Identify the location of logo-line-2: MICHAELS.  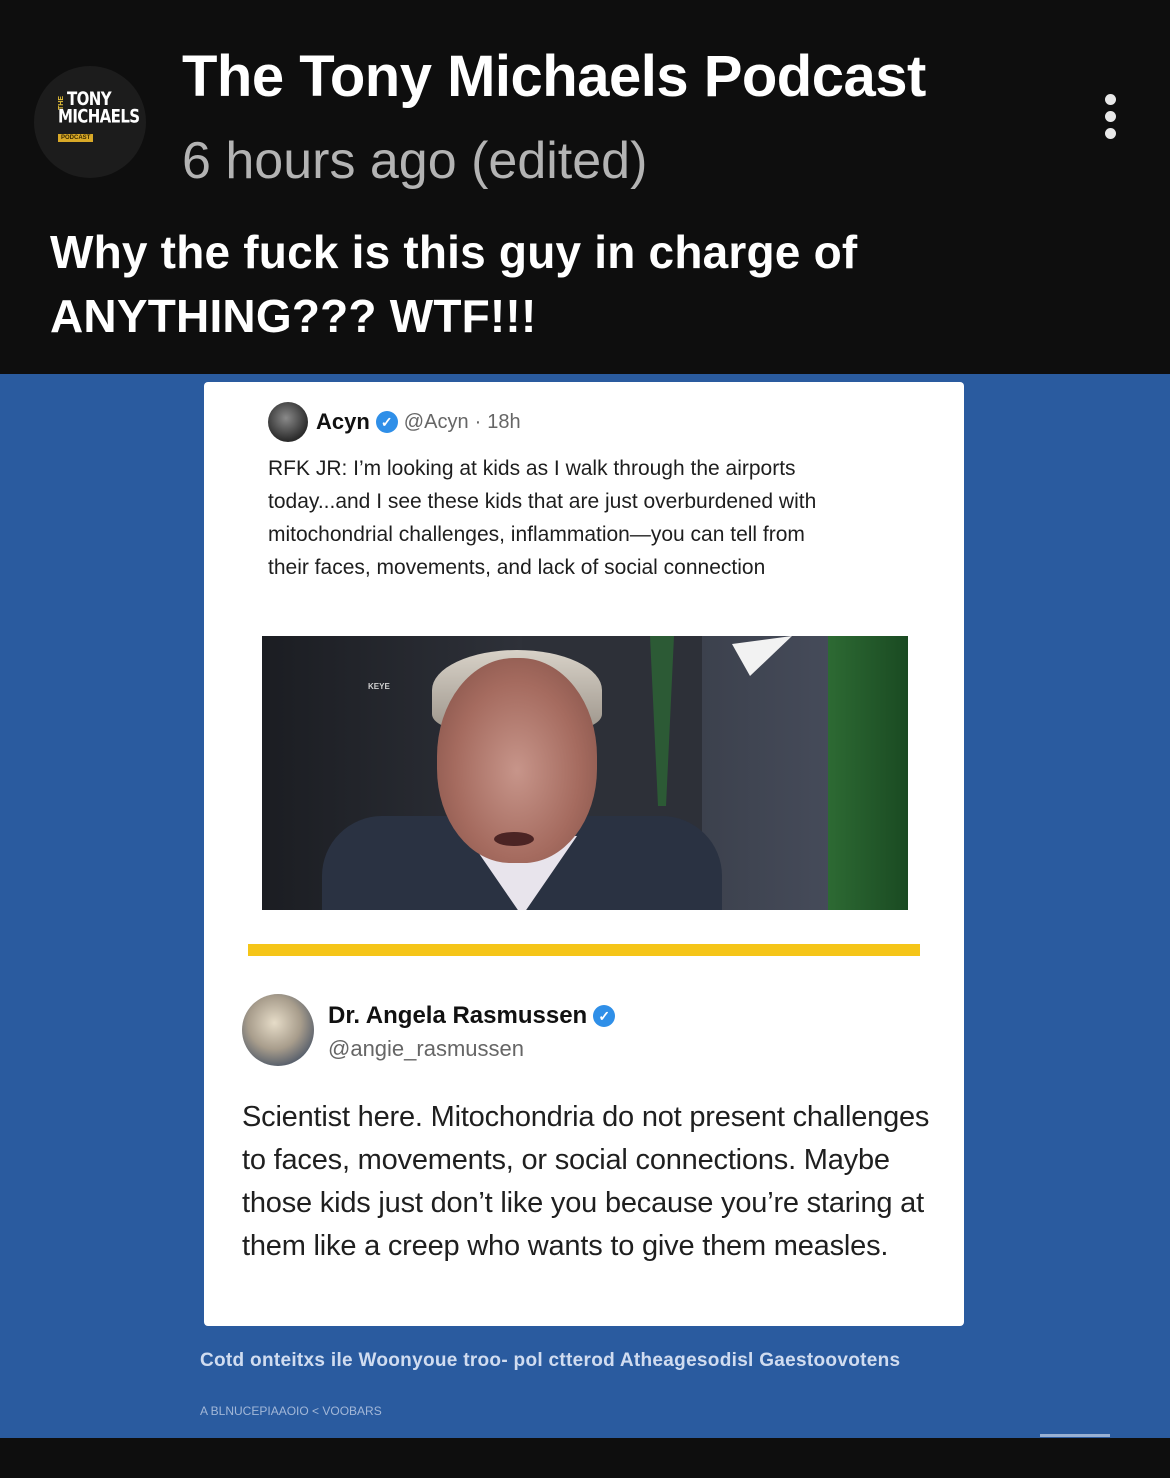
(99, 116).